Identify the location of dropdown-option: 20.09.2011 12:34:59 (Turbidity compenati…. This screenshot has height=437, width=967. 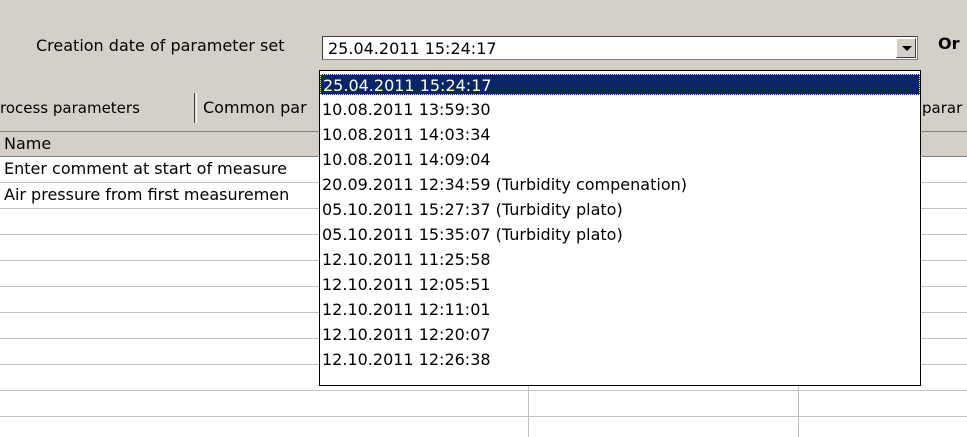
(620, 184).